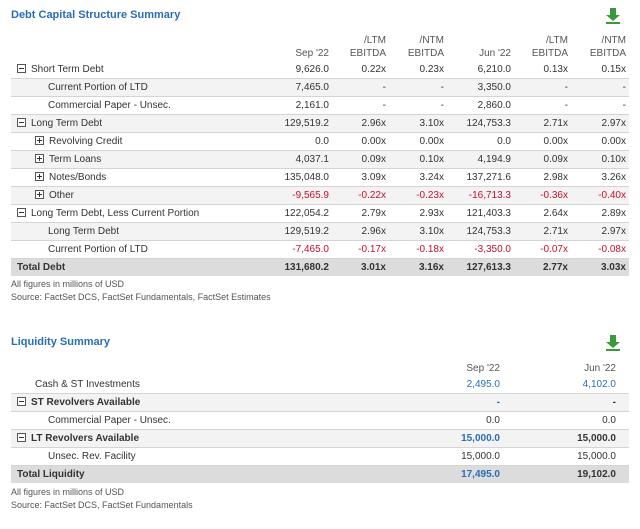  What do you see at coordinates (613, 213) in the screenshot?
I see `cell-value: 2.89x` at bounding box center [613, 213].